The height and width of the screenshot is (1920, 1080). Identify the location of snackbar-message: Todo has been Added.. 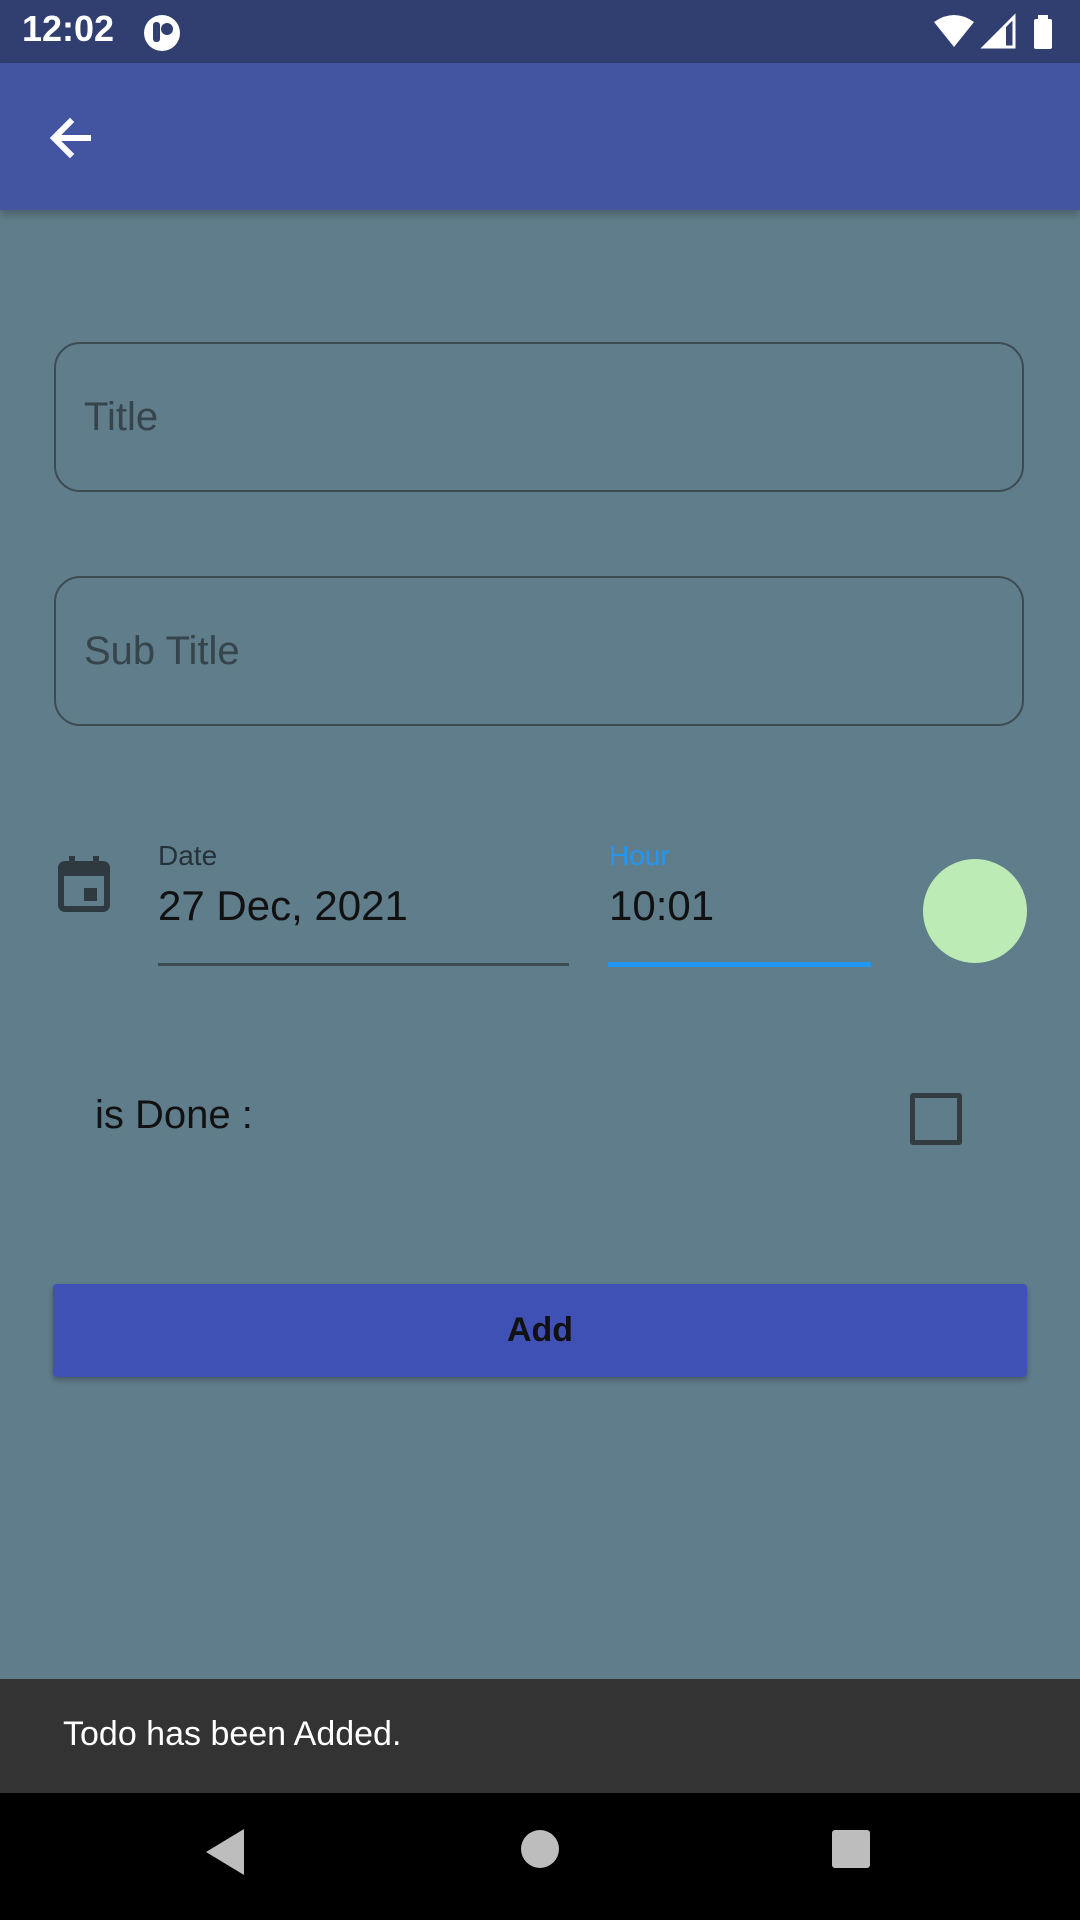
(232, 1734).